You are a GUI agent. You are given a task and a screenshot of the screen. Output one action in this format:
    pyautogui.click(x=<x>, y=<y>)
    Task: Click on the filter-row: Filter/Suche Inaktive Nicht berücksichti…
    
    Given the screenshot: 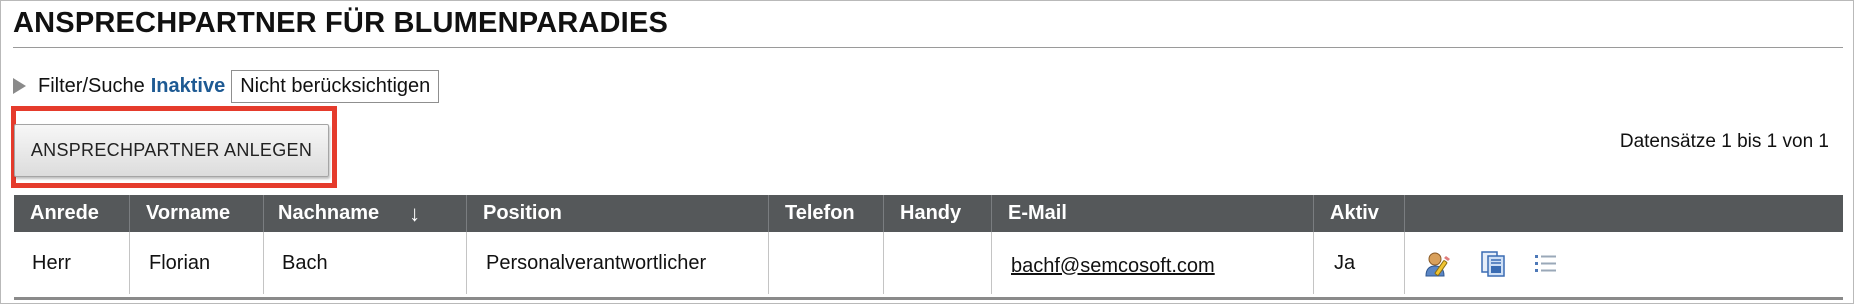 What is the action you would take?
    pyautogui.click(x=226, y=86)
    